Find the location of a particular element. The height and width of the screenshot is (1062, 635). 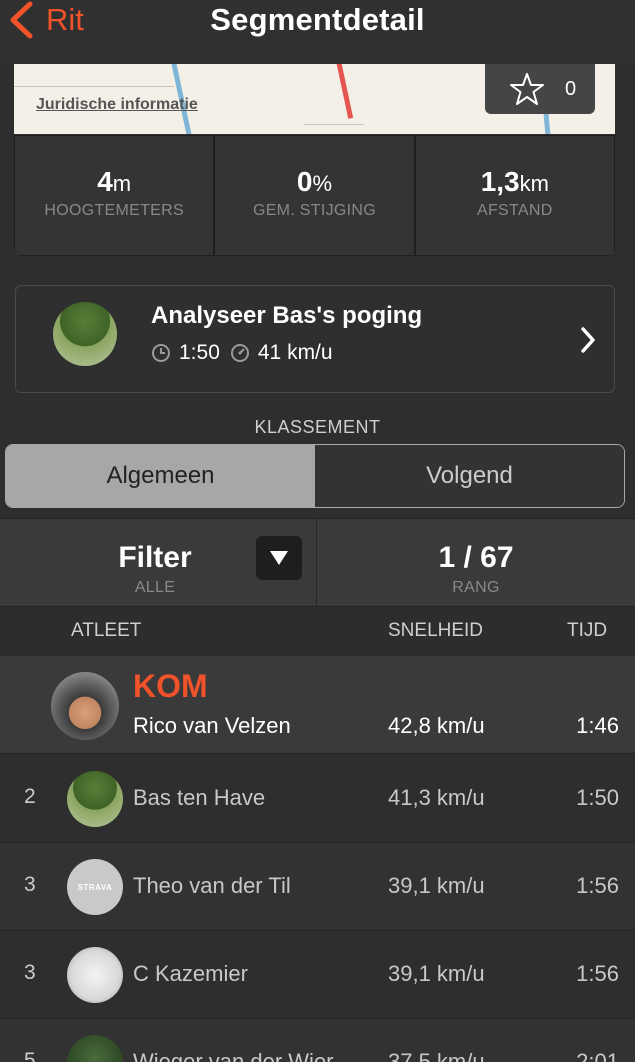

strava-avatar-text: STRAVA is located at coordinates (95, 887).